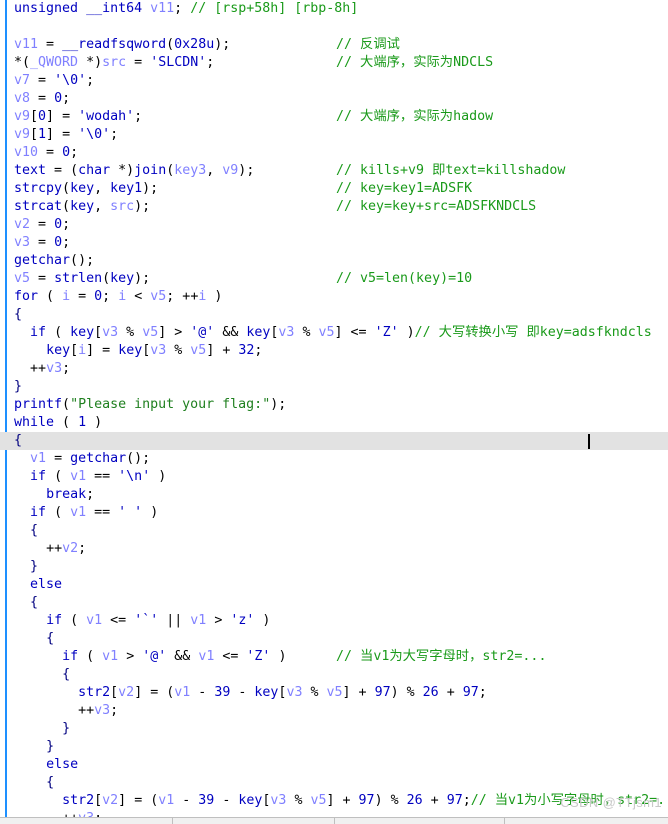 The width and height of the screenshot is (668, 824). What do you see at coordinates (589, 441) in the screenshot?
I see `text-caret` at bounding box center [589, 441].